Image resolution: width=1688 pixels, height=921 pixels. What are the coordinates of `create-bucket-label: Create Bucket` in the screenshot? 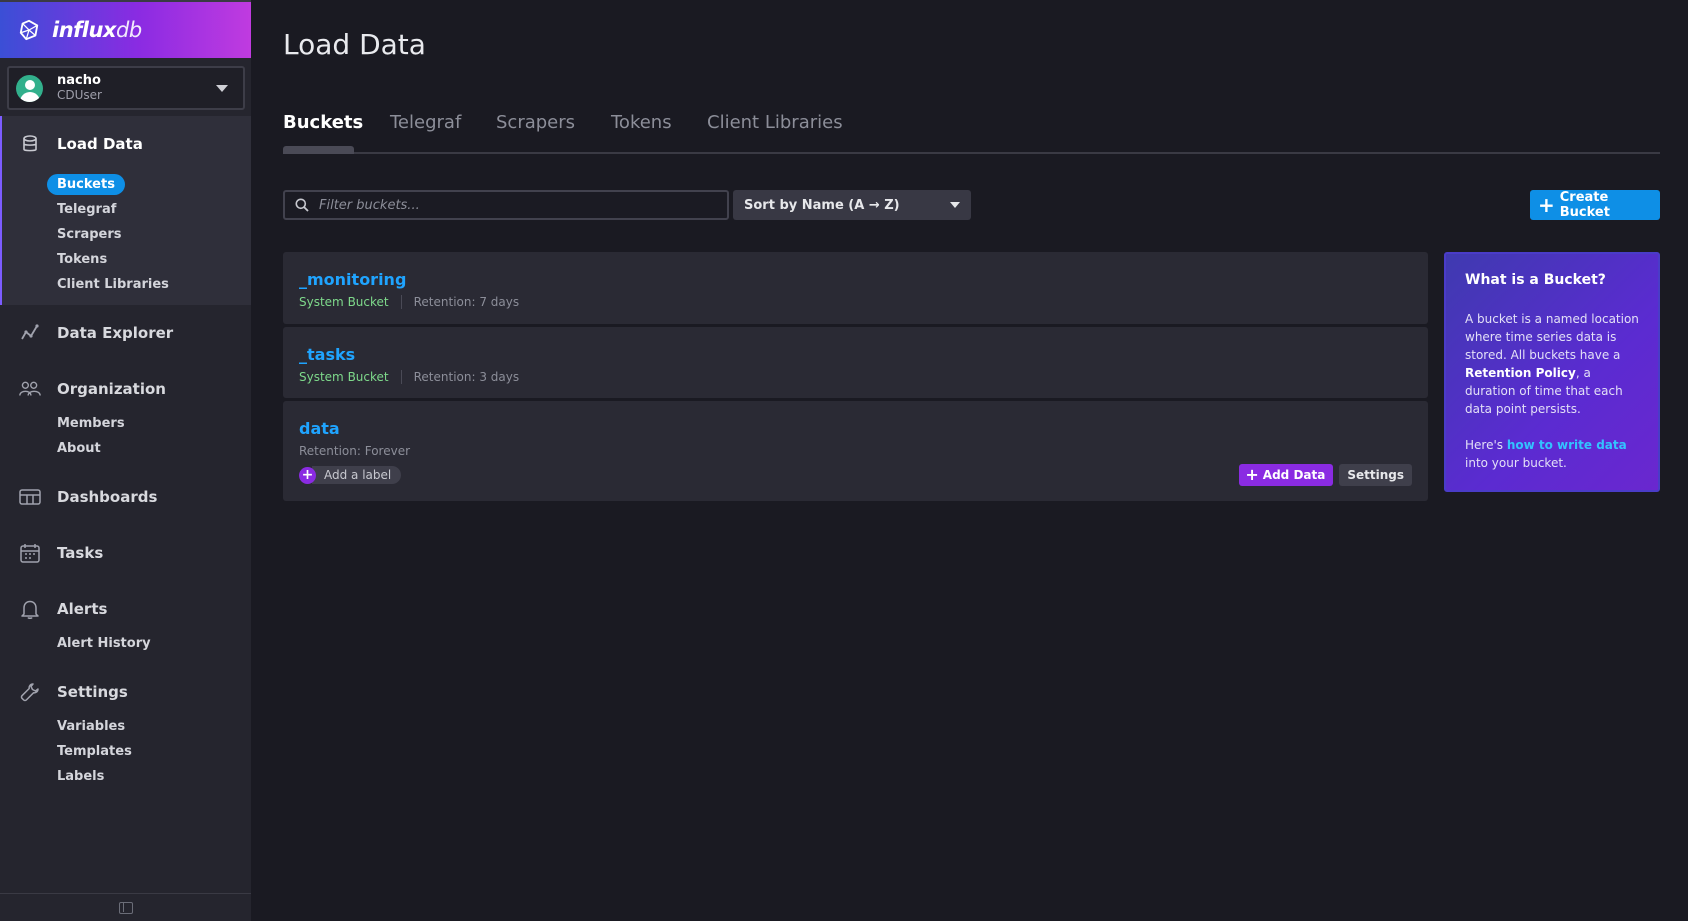 It's located at (1584, 205).